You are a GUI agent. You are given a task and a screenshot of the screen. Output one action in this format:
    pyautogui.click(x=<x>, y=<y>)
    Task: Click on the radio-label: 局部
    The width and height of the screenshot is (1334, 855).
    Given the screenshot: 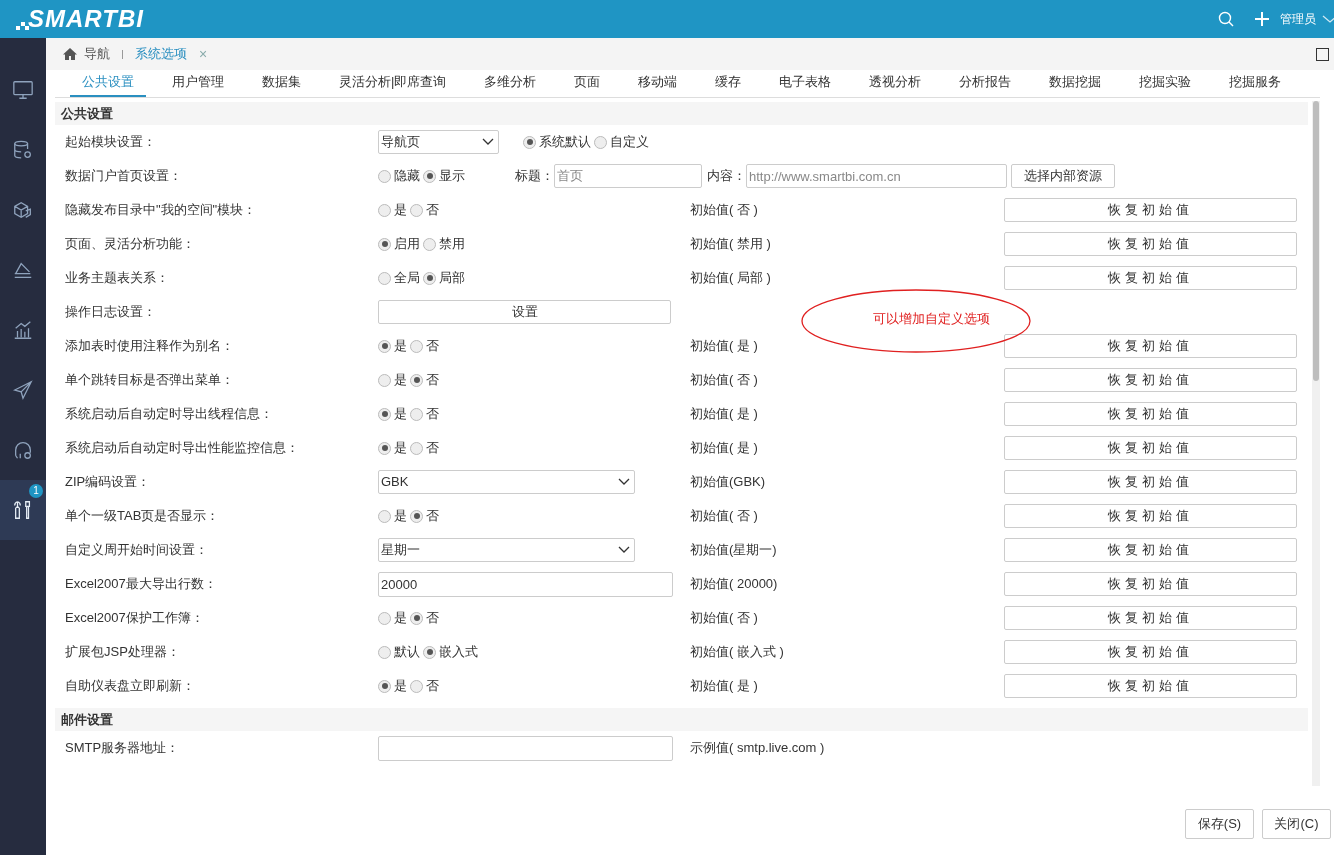 What is the action you would take?
    pyautogui.click(x=452, y=278)
    